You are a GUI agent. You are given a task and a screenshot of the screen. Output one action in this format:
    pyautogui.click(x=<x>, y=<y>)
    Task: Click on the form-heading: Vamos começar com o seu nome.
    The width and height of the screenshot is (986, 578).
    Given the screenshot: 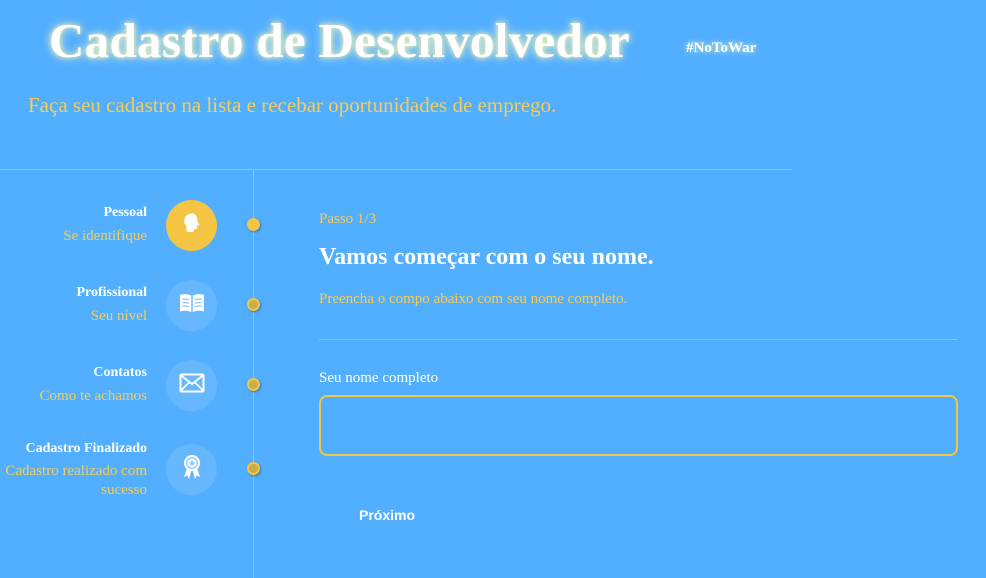 What is the action you would take?
    pyautogui.click(x=486, y=257)
    